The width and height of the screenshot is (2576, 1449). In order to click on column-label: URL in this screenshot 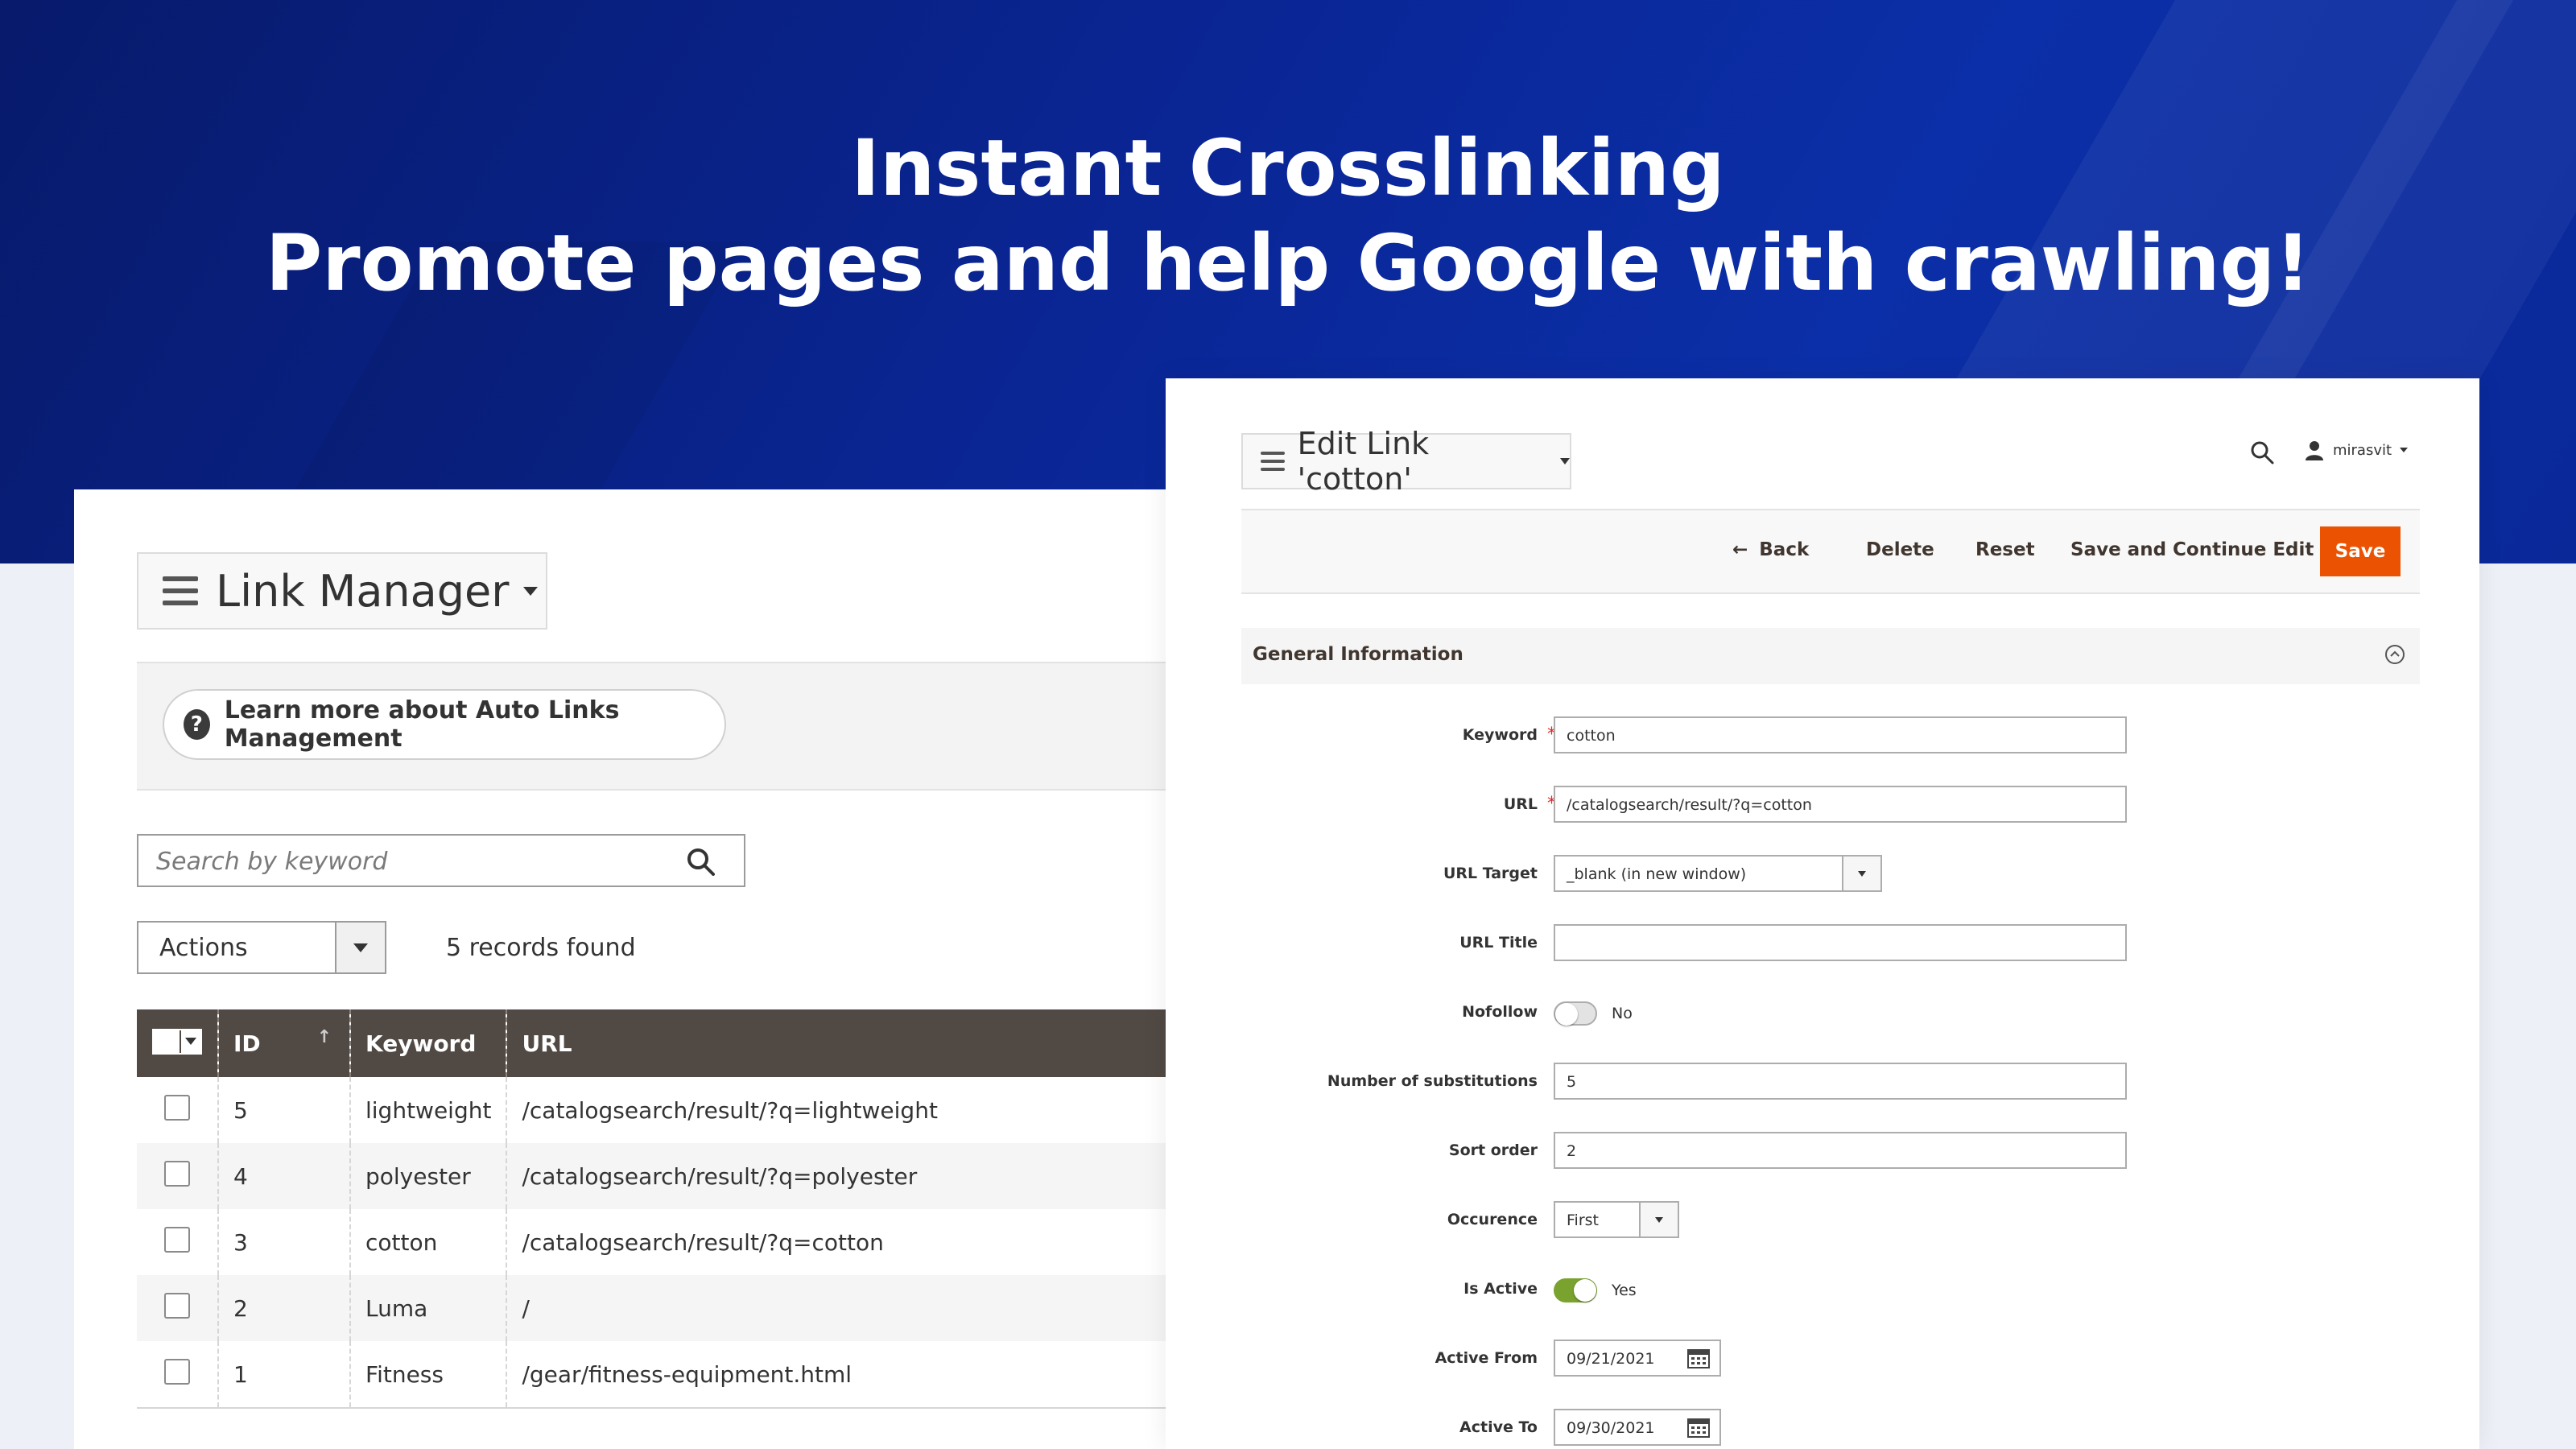, I will do `click(547, 1043)`.